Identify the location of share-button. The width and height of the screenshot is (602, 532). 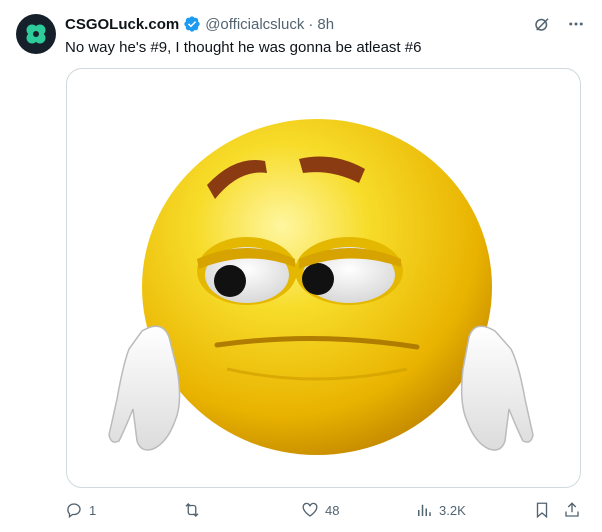
(572, 510).